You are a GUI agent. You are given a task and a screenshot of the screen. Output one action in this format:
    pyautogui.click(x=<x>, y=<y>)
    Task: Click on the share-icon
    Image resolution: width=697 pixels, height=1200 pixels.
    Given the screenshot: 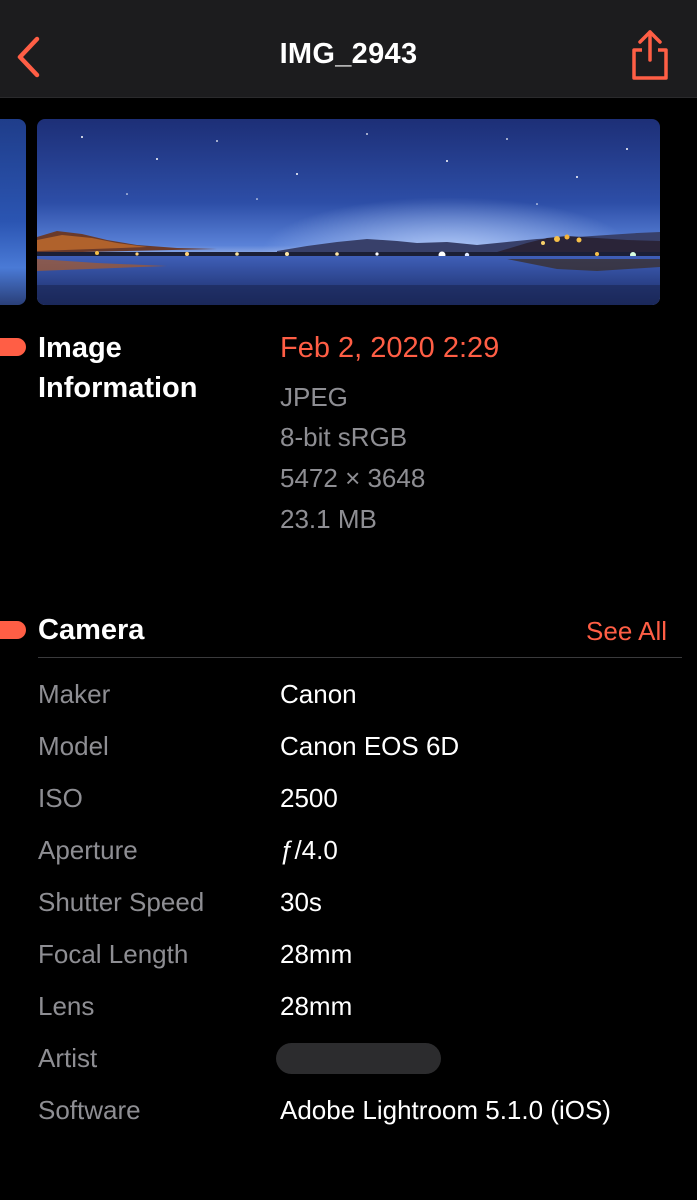 What is the action you would take?
    pyautogui.click(x=650, y=55)
    